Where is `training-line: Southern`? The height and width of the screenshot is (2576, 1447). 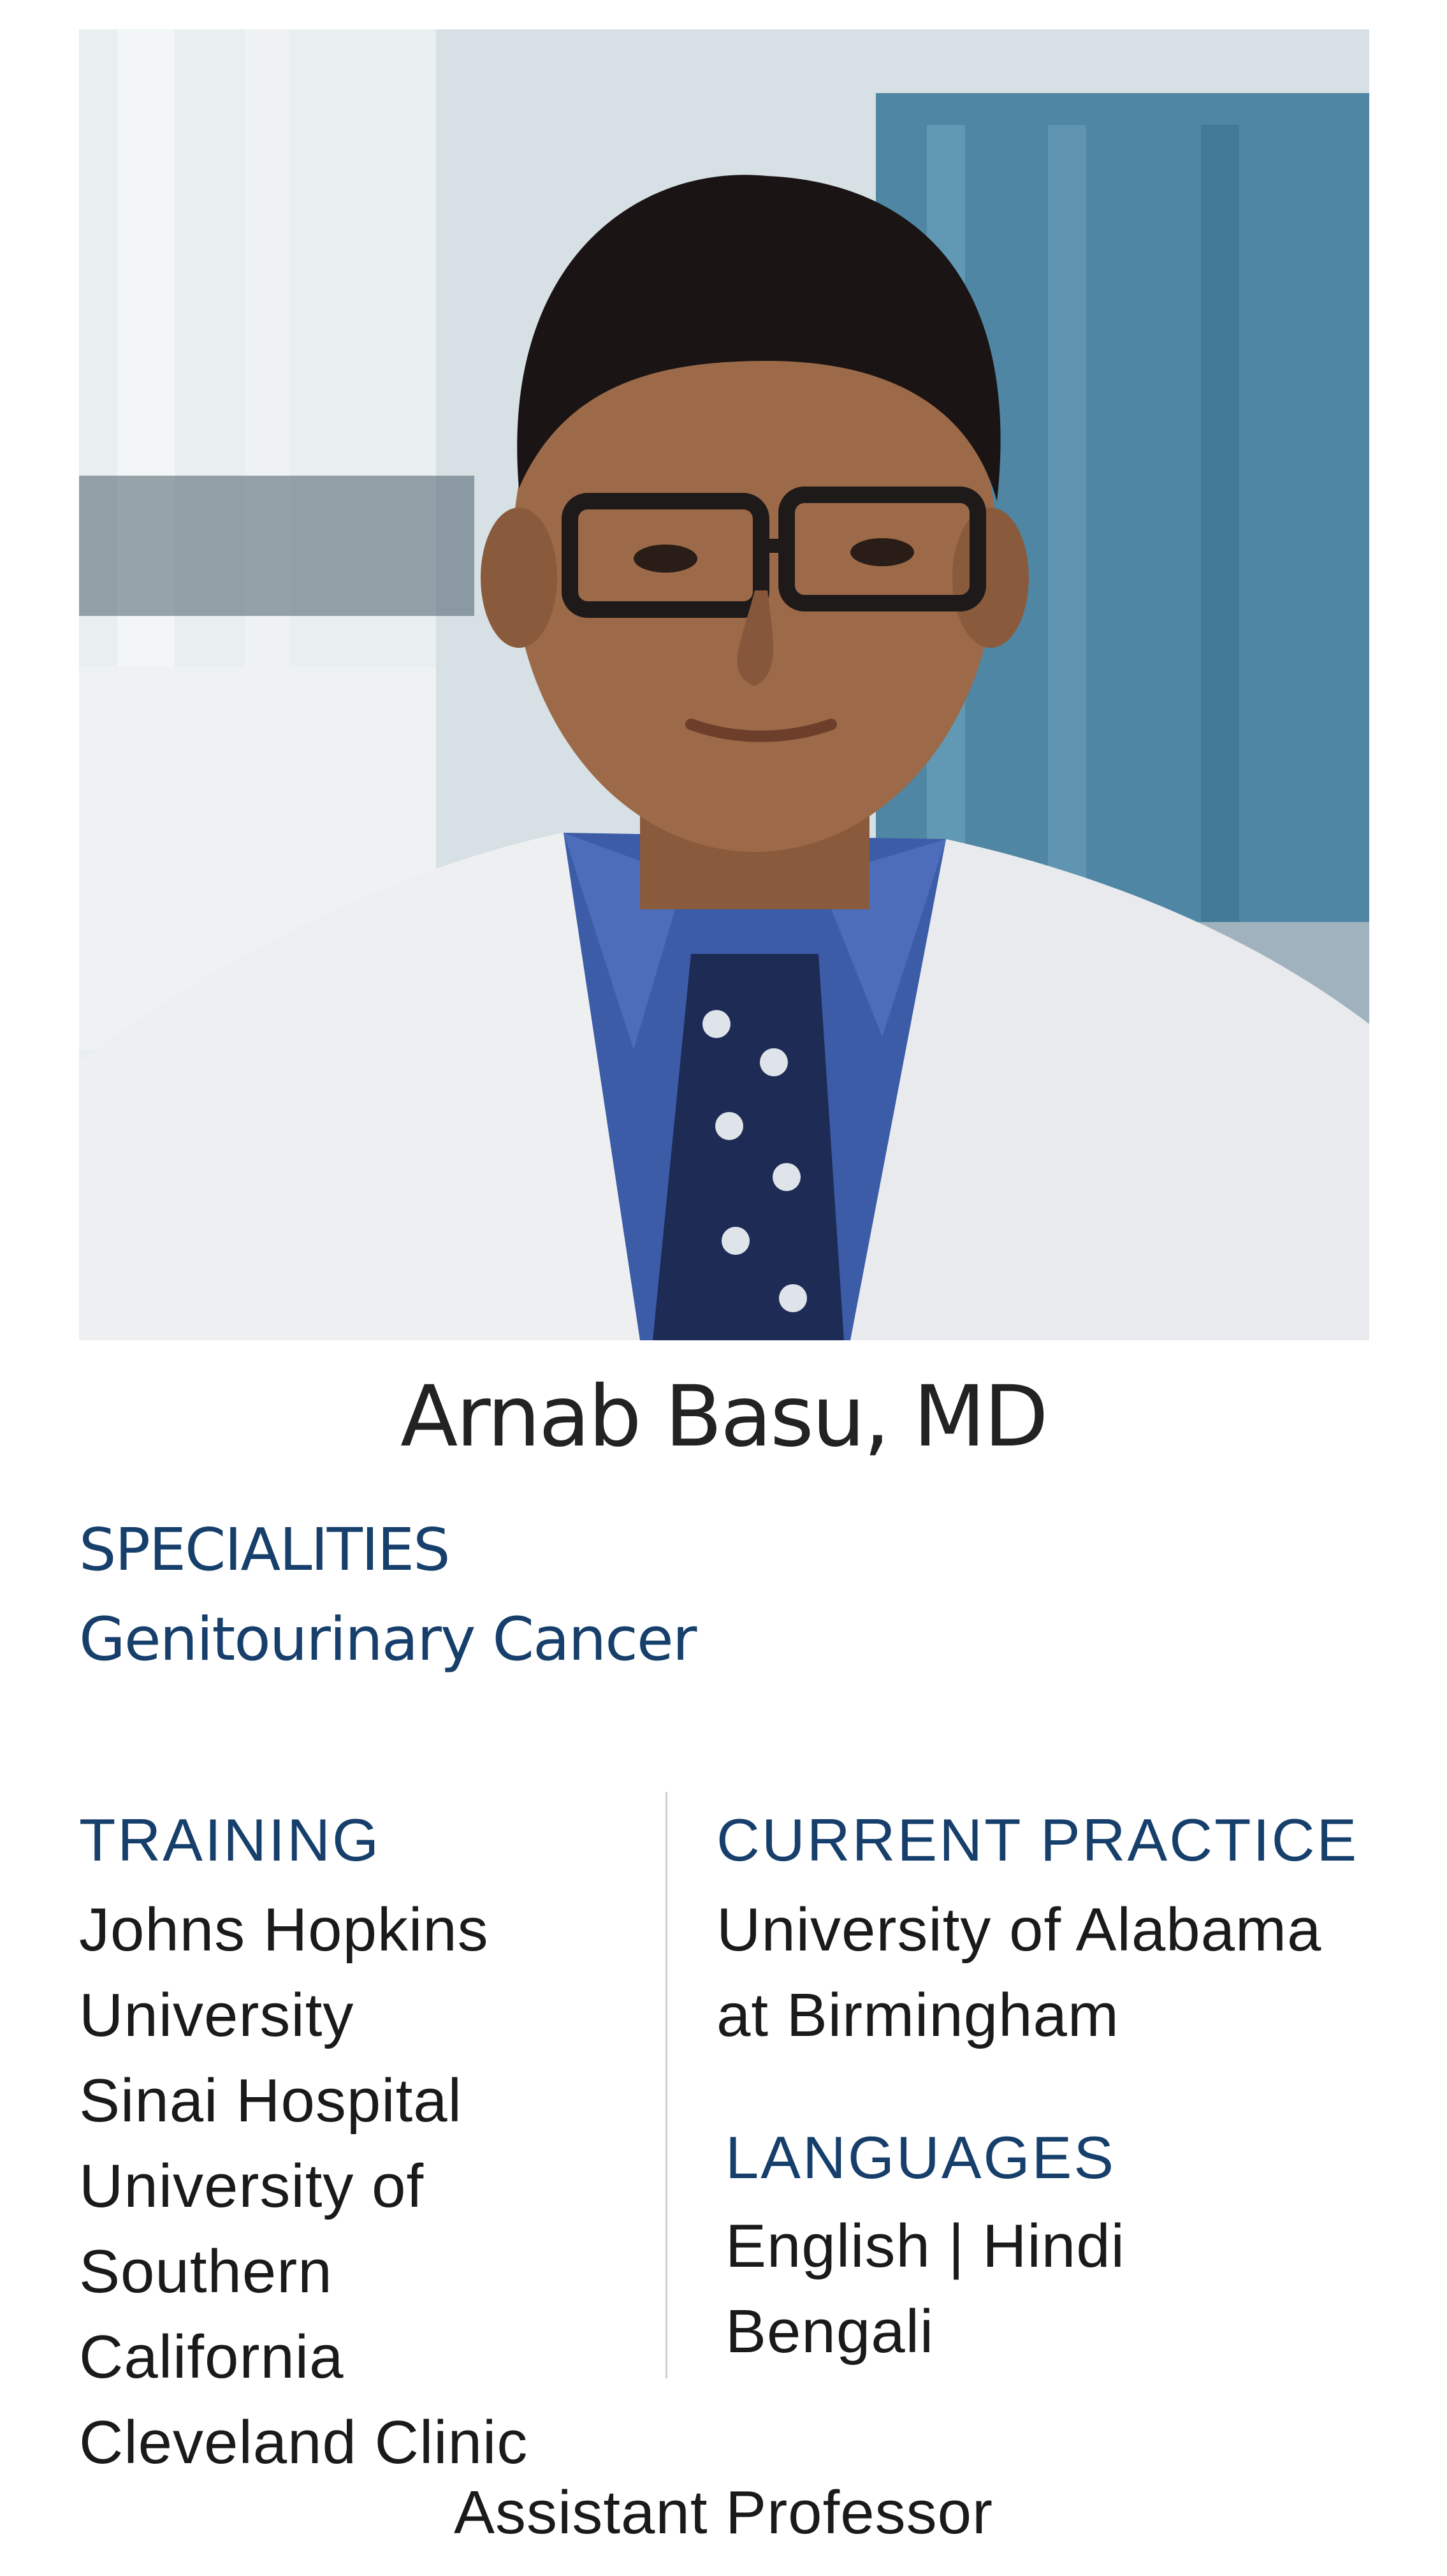 training-line: Southern is located at coordinates (206, 2271).